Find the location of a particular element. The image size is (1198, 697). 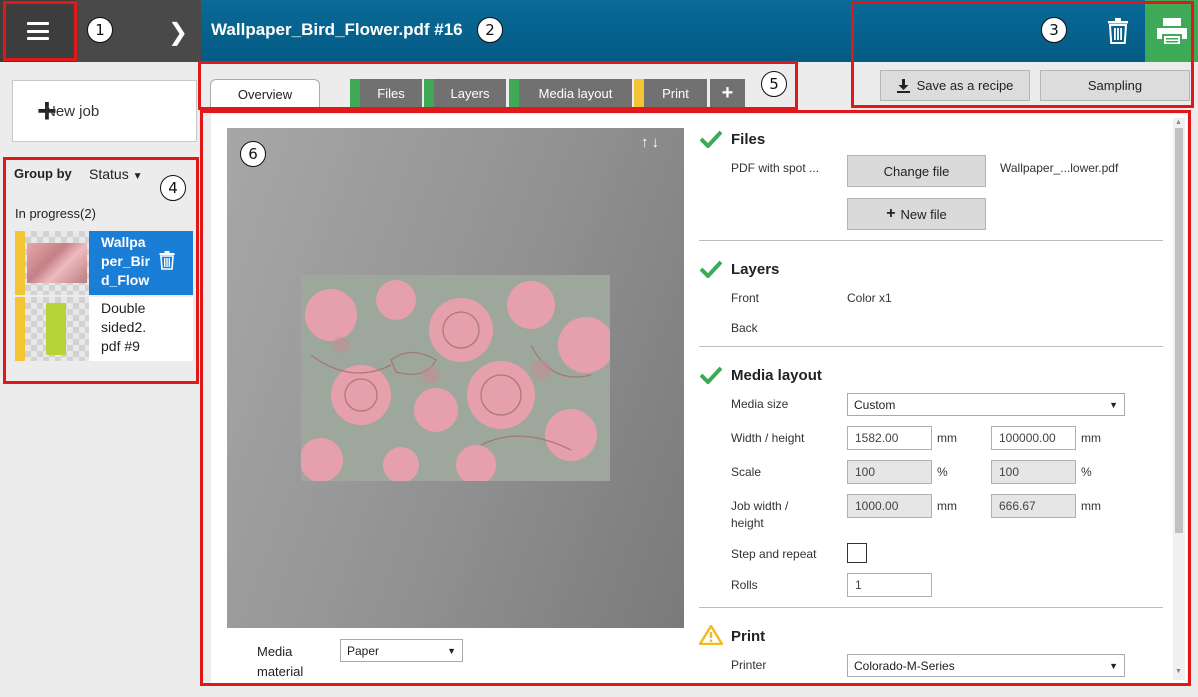

change-file-button: Change file is located at coordinates (916, 171).